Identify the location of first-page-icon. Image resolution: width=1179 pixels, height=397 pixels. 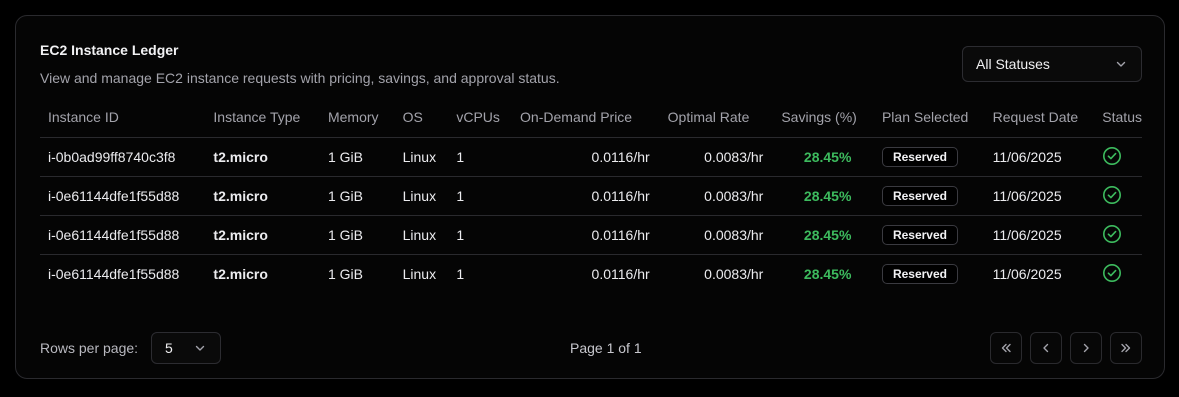
(1006, 348).